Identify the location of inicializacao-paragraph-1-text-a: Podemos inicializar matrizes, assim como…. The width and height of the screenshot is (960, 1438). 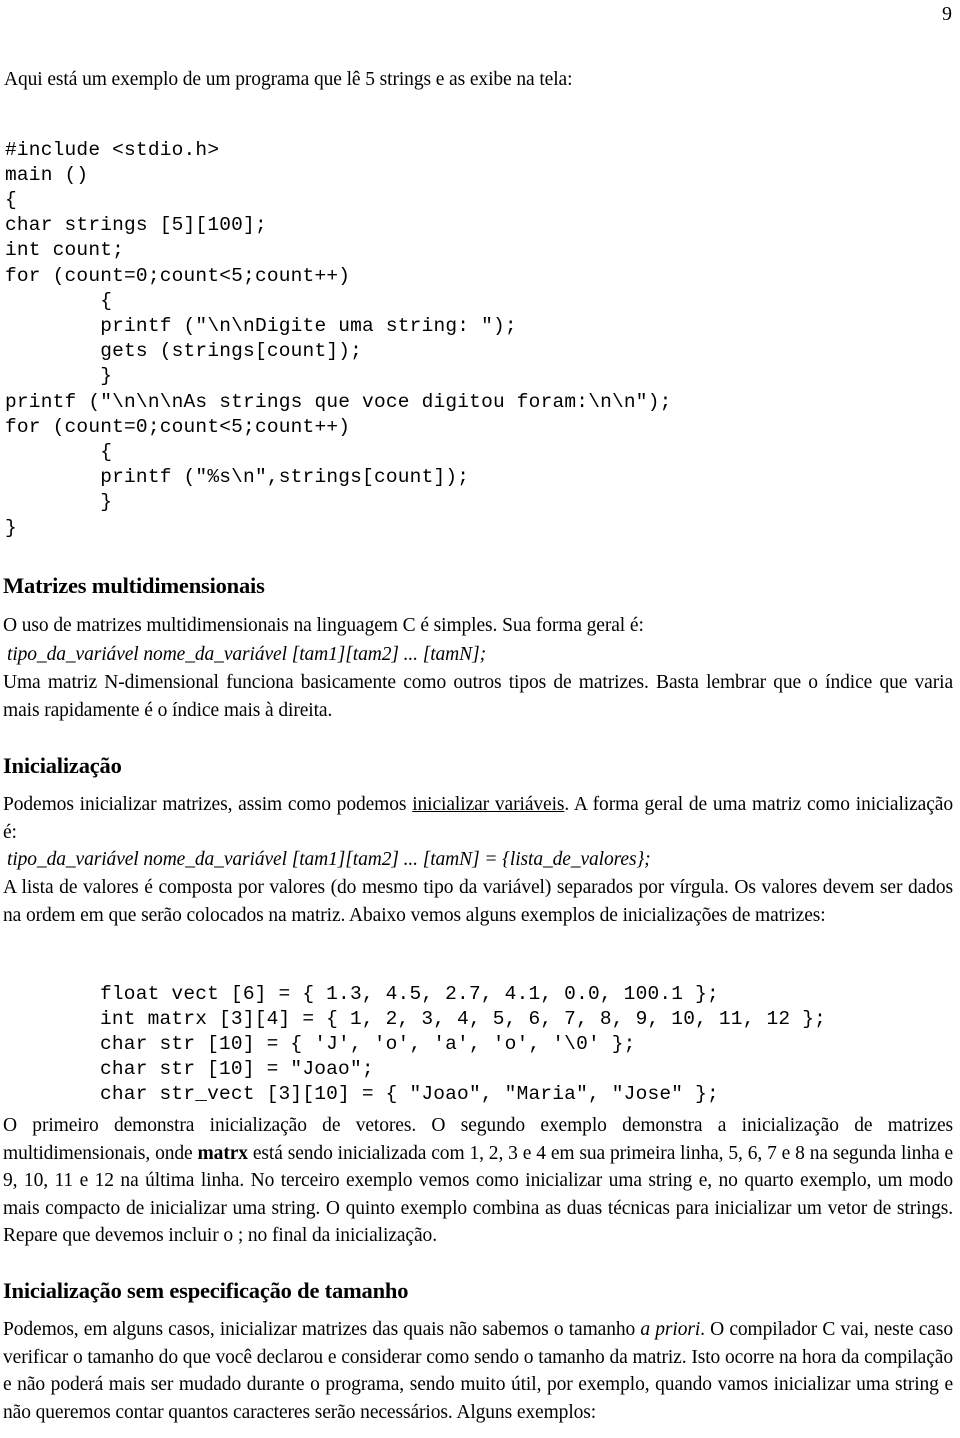
(208, 804).